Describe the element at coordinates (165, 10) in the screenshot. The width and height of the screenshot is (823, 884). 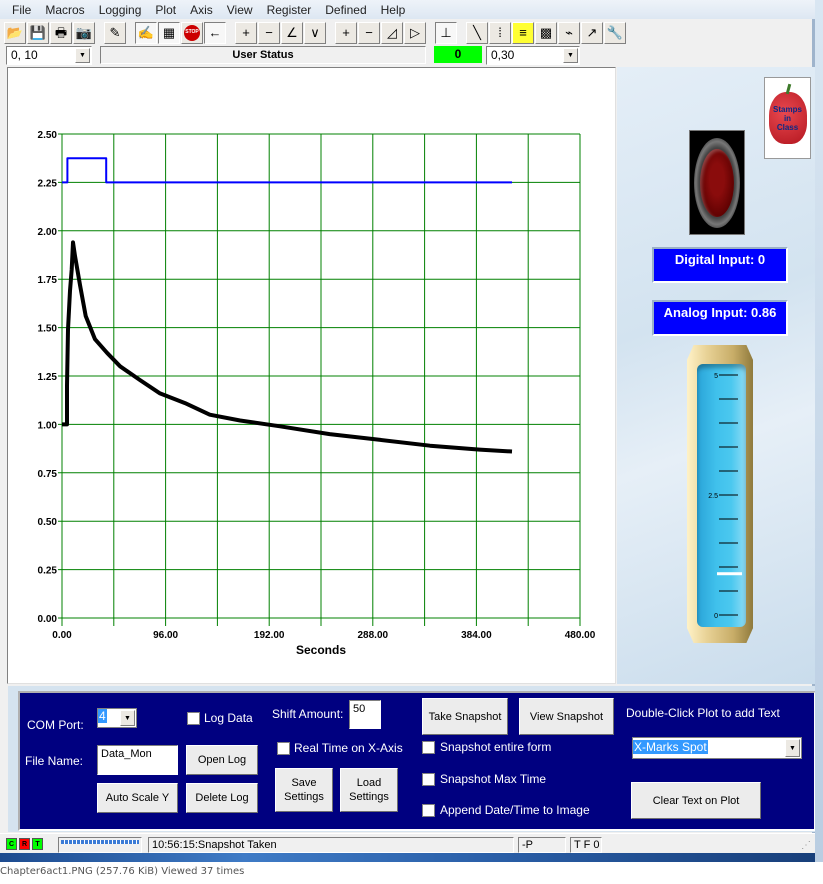
I see `menu-plot: Plot` at that location.